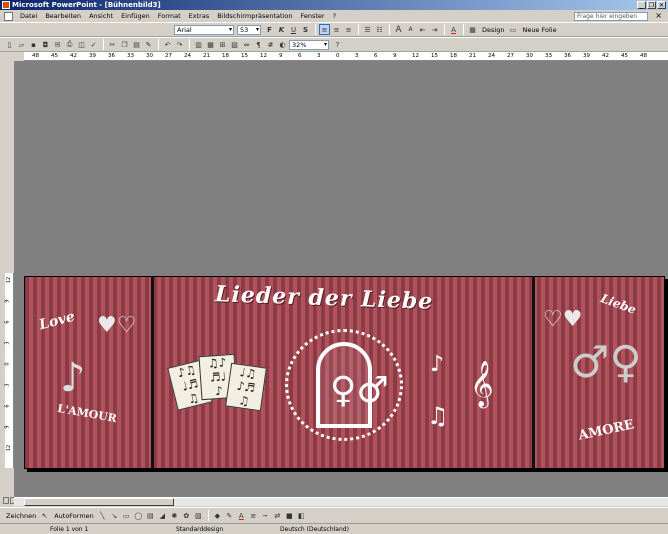 This screenshot has height=534, width=668. I want to click on love-text: Love, so click(57, 321).